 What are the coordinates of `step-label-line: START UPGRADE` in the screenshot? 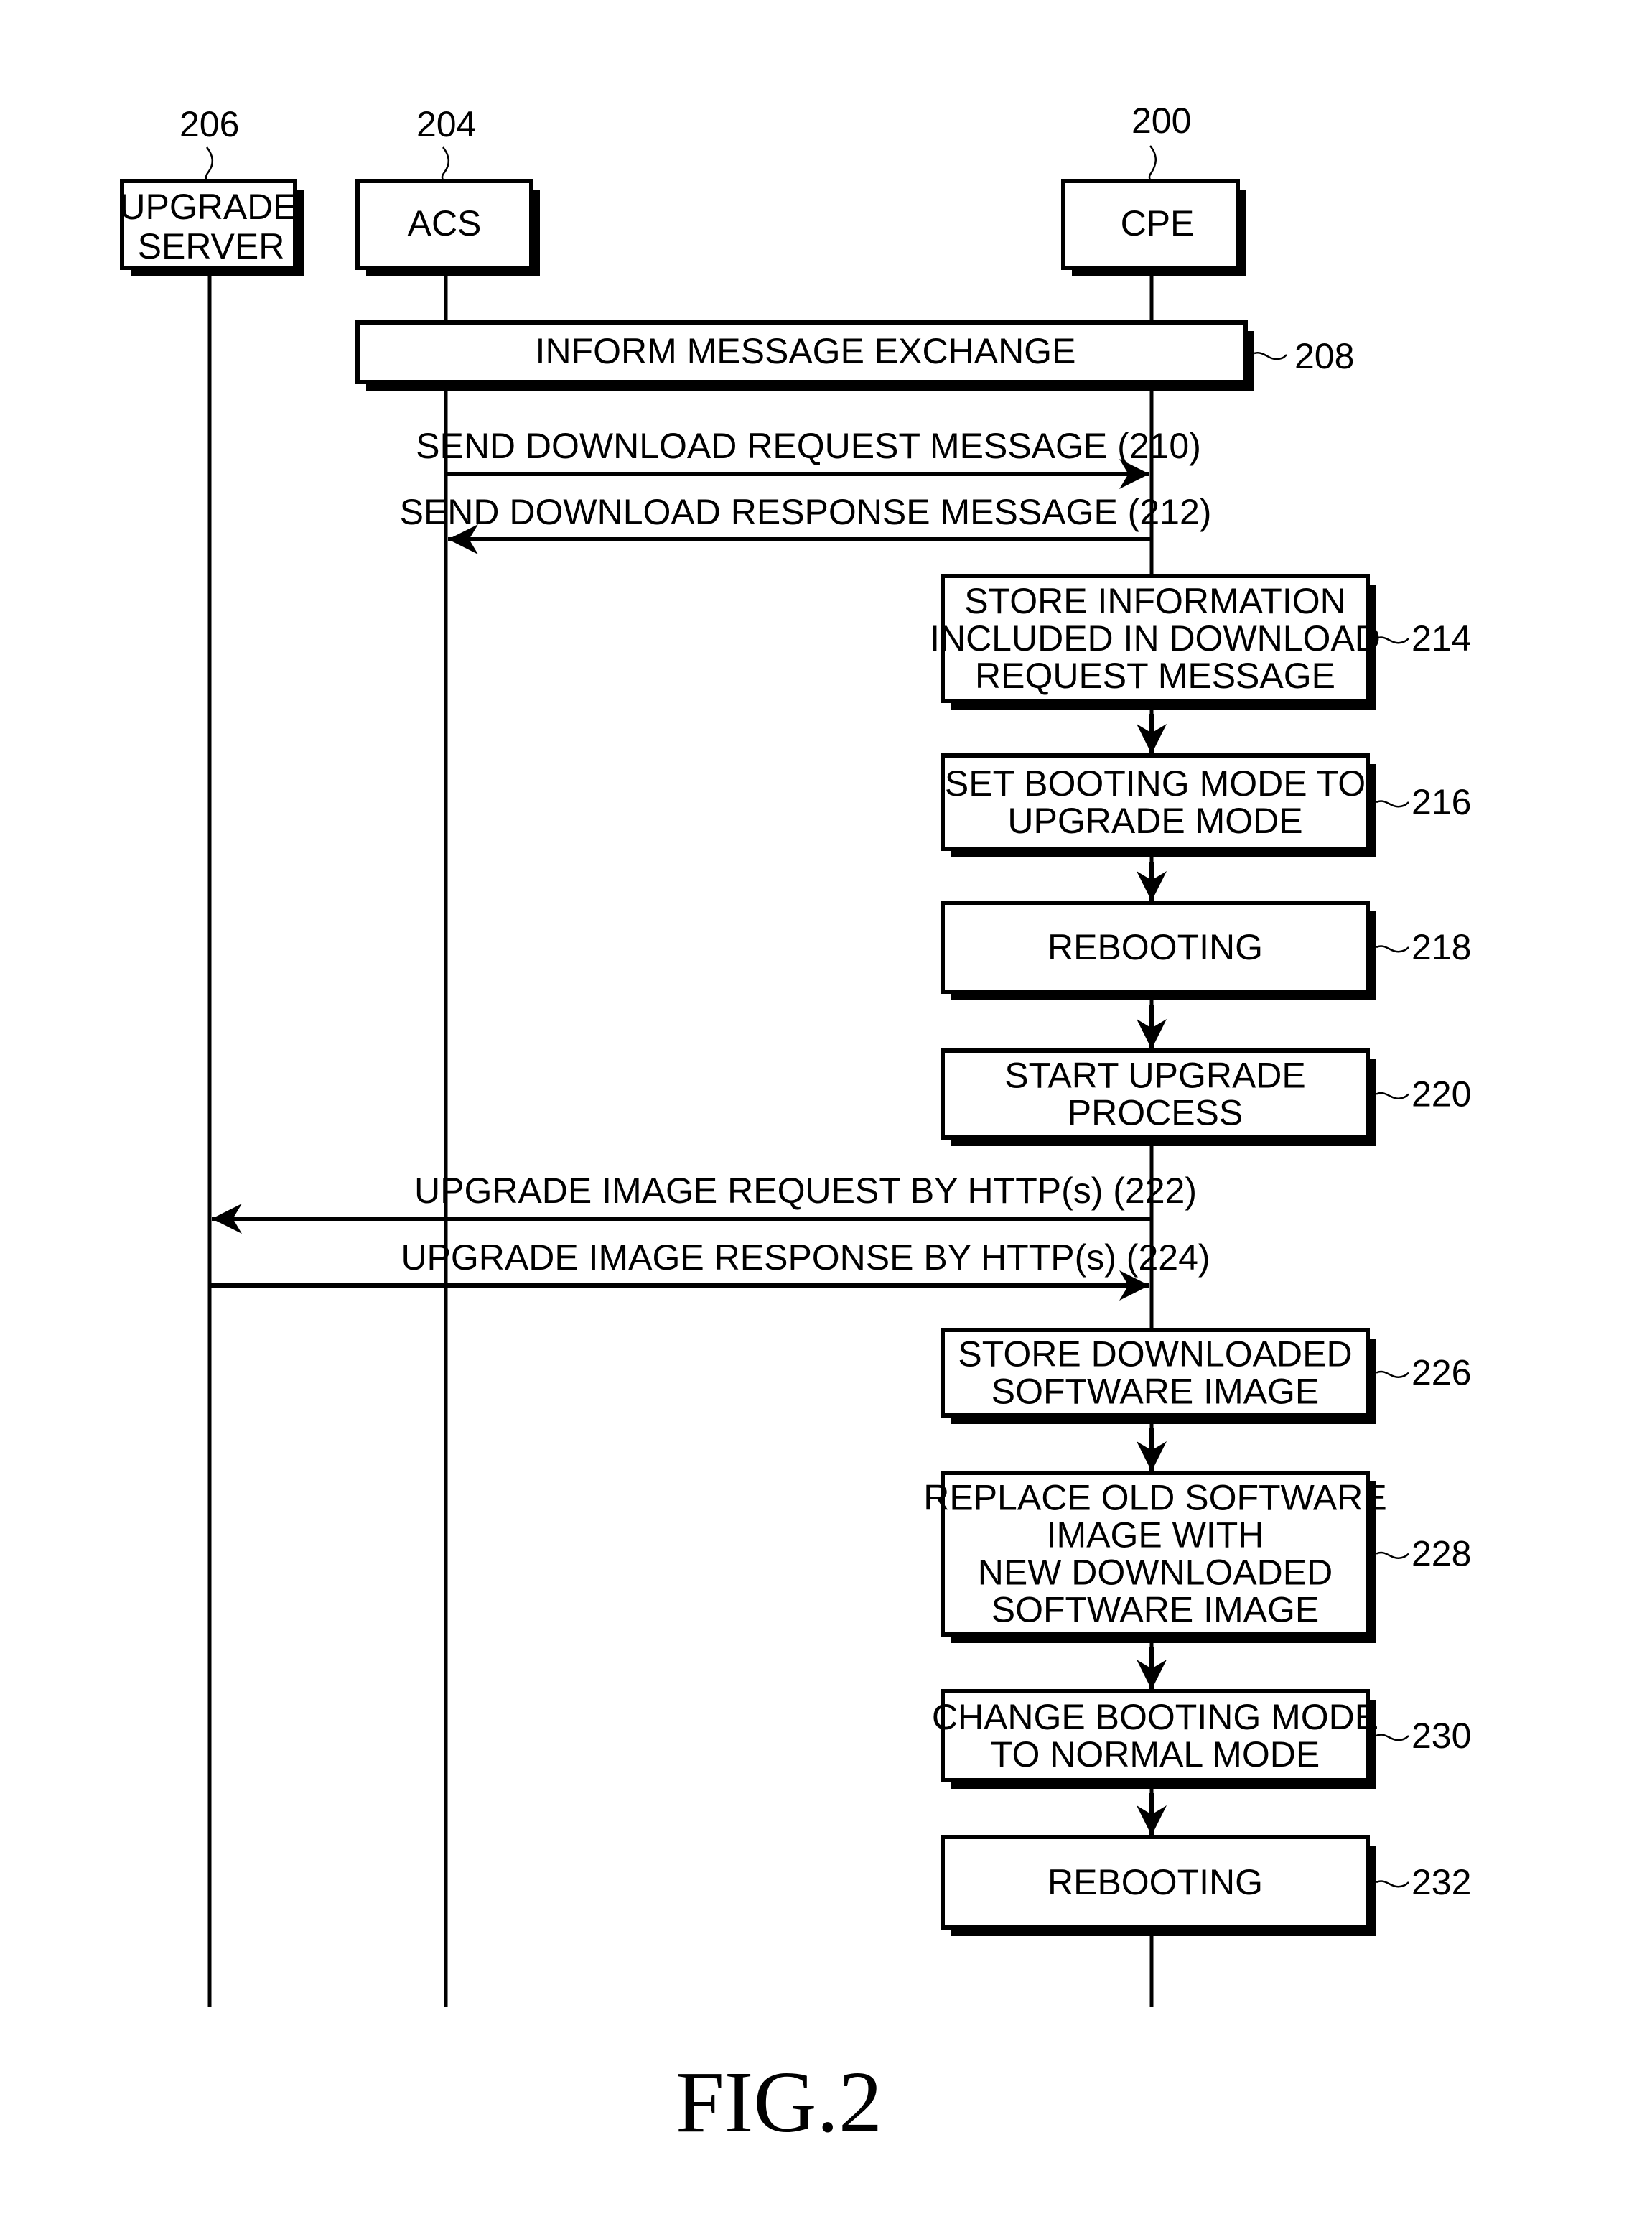 It's located at (1155, 1076).